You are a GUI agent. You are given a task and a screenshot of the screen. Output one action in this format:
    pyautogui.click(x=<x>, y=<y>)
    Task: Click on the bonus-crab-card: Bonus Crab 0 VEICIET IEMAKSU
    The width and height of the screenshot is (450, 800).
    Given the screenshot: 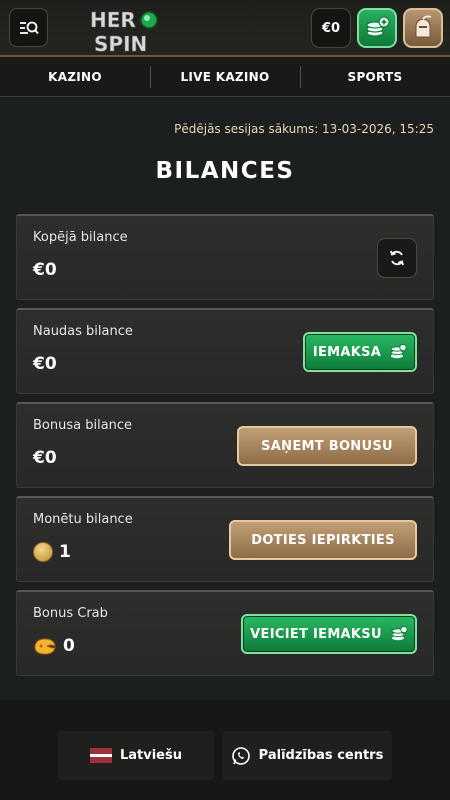 What is the action you would take?
    pyautogui.click(x=225, y=633)
    